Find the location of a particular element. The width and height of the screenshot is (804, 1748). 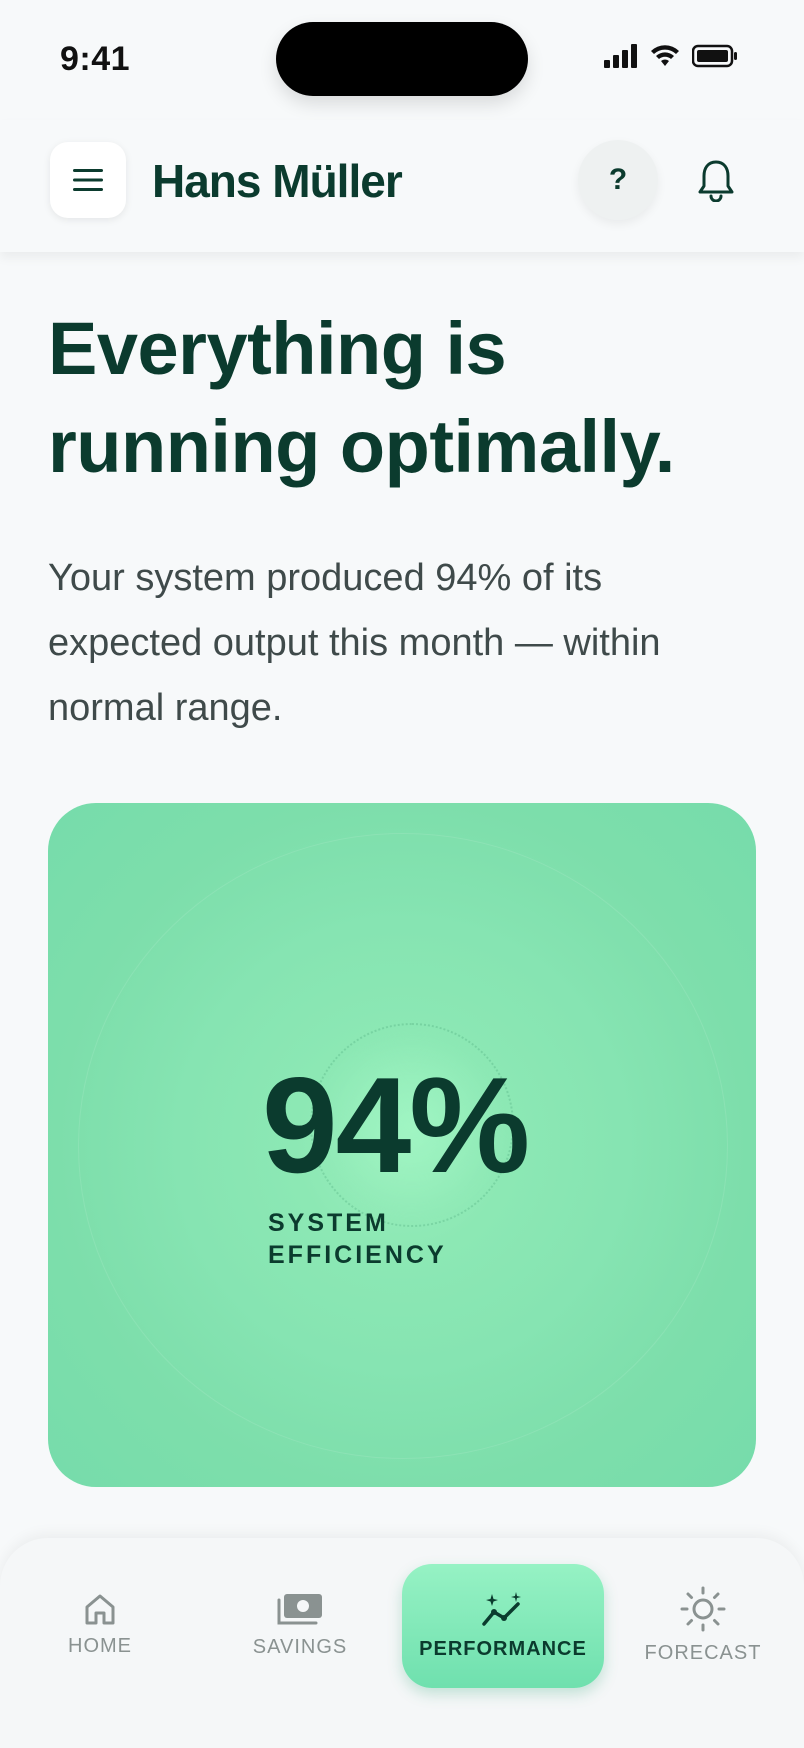

help-button: ? is located at coordinates (618, 180).